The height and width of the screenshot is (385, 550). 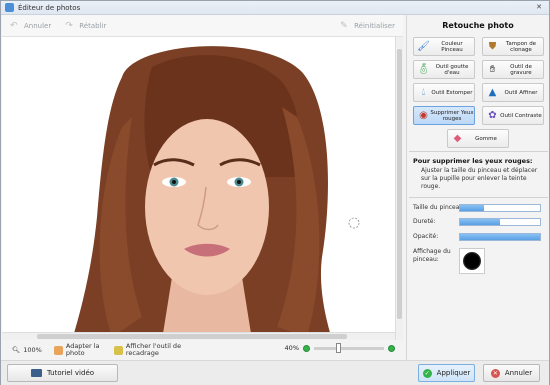 I want to click on redo-button: ↷ Rétablir, so click(x=86, y=25).